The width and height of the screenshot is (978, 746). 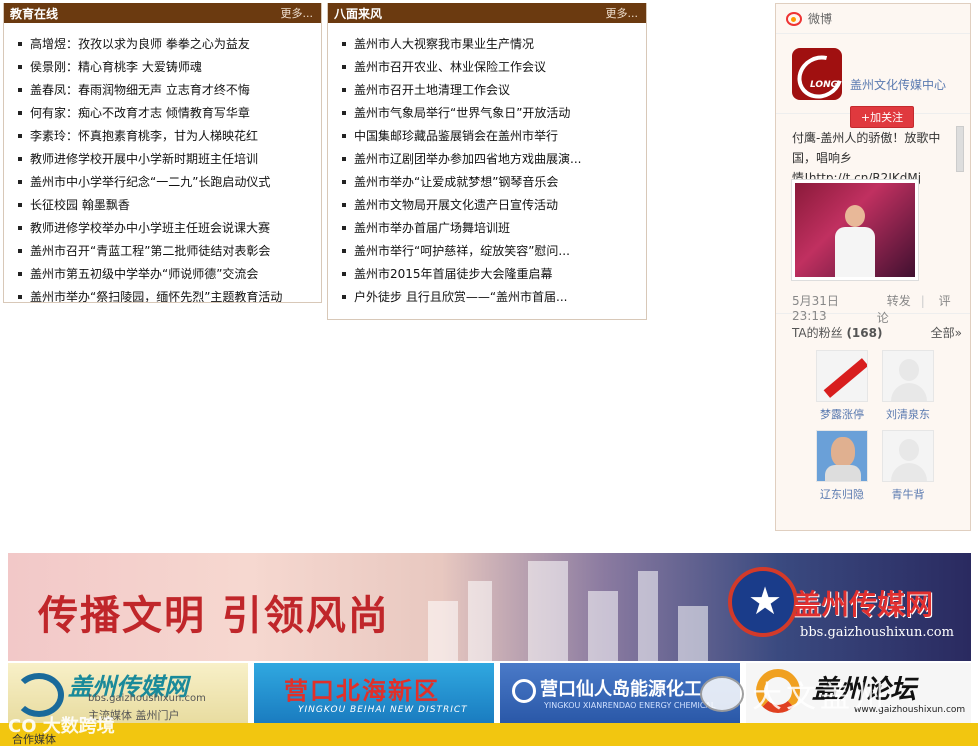 What do you see at coordinates (794, 18) in the screenshot?
I see `weibo-logo-icon` at bounding box center [794, 18].